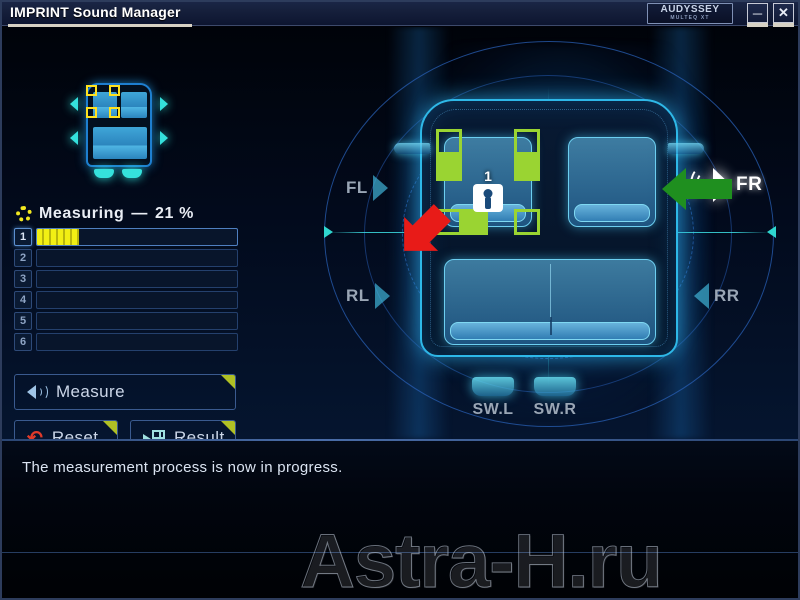 The width and height of the screenshot is (800, 600). What do you see at coordinates (23, 300) in the screenshot?
I see `measurement-row-number: 4` at bounding box center [23, 300].